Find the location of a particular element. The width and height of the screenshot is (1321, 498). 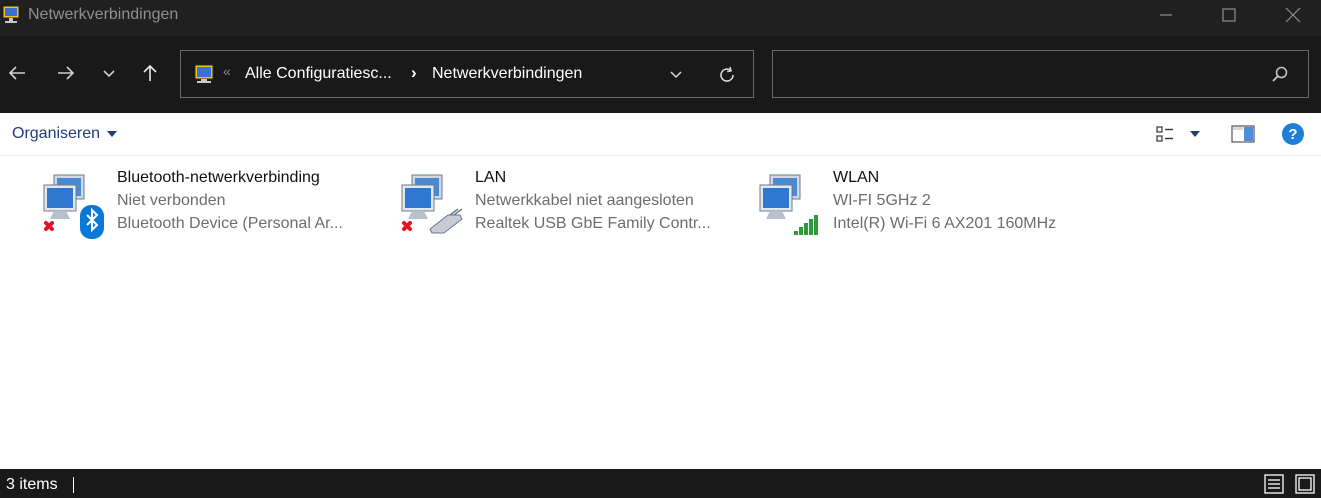

back-button is located at coordinates (17, 73).